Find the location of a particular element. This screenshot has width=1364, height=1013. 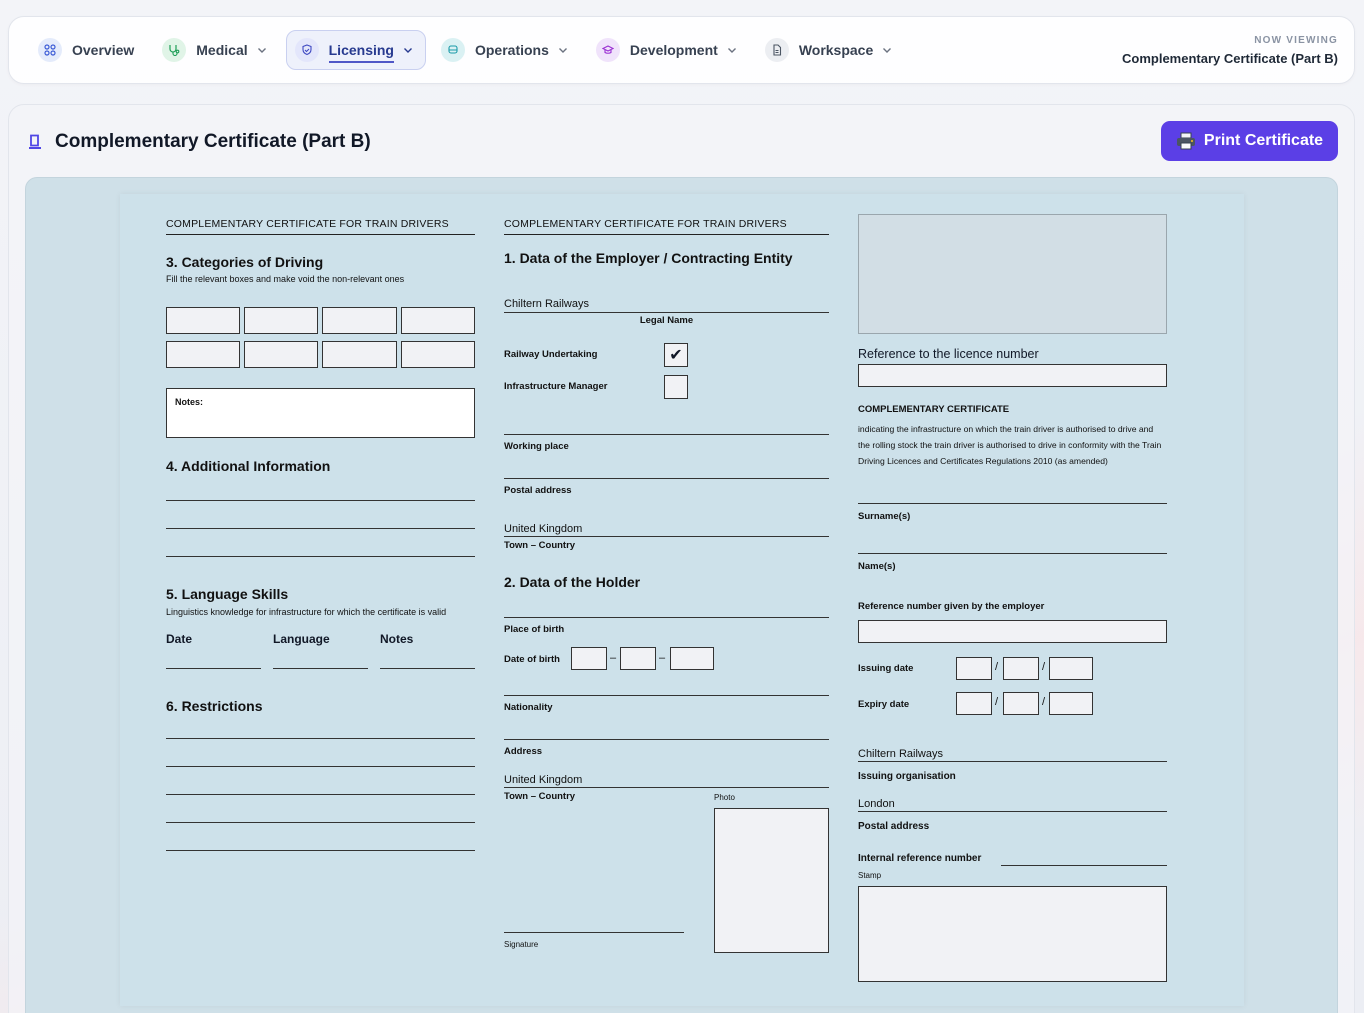

section-4-title: 4. Additional Information is located at coordinates (248, 466).